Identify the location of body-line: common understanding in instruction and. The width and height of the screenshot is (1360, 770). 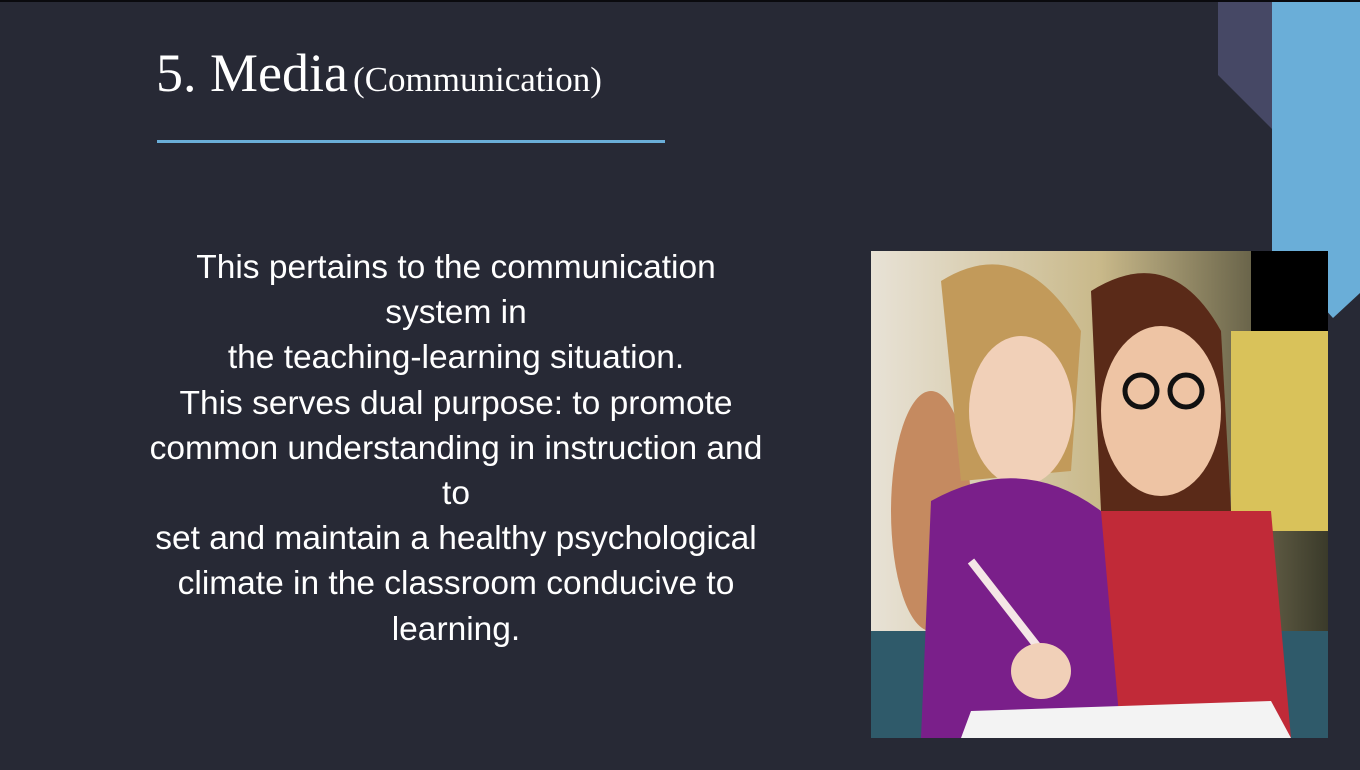
(456, 448).